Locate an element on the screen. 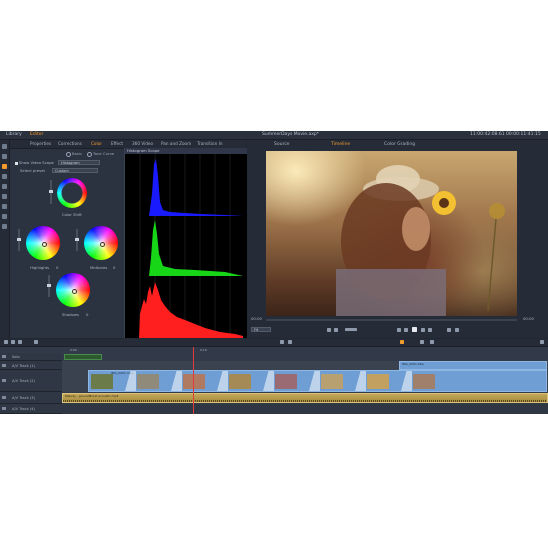 The image size is (548, 548). music-icon is located at coordinates (4, 186).